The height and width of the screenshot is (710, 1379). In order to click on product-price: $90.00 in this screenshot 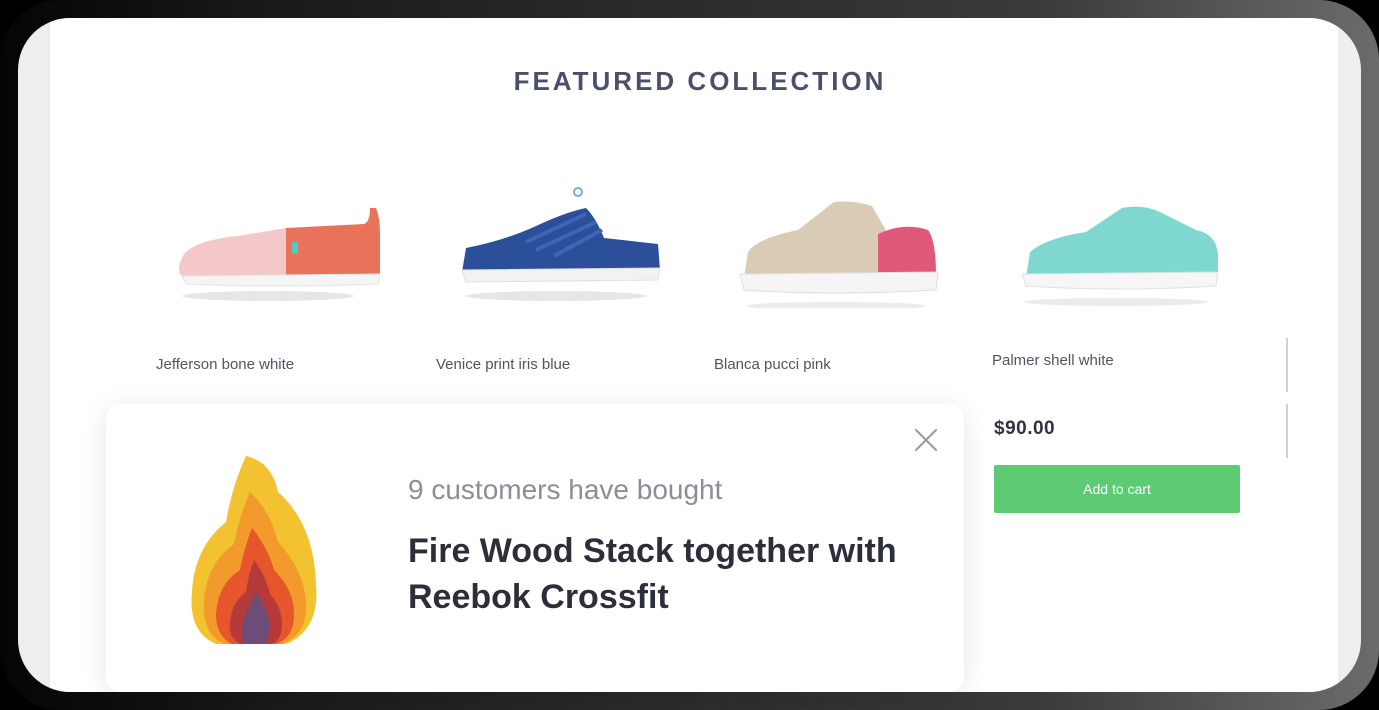, I will do `click(1025, 428)`.